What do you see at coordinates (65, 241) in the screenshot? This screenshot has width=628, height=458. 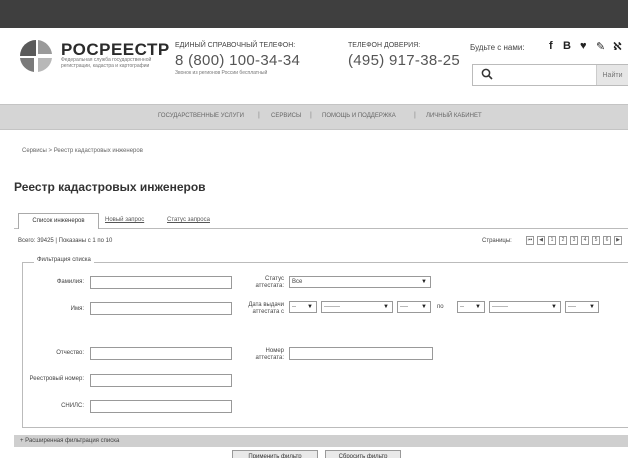 I see `results-total: Всего: 39425 | Показаны с 1 по 10` at bounding box center [65, 241].